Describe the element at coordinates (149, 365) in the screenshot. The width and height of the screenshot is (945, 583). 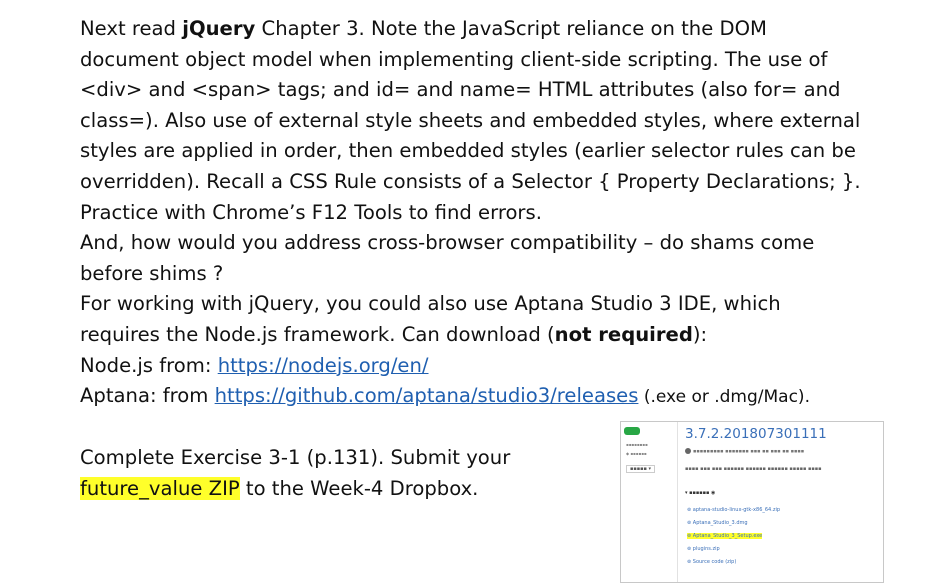
I see `nodejs-label: Node.js from:` at that location.